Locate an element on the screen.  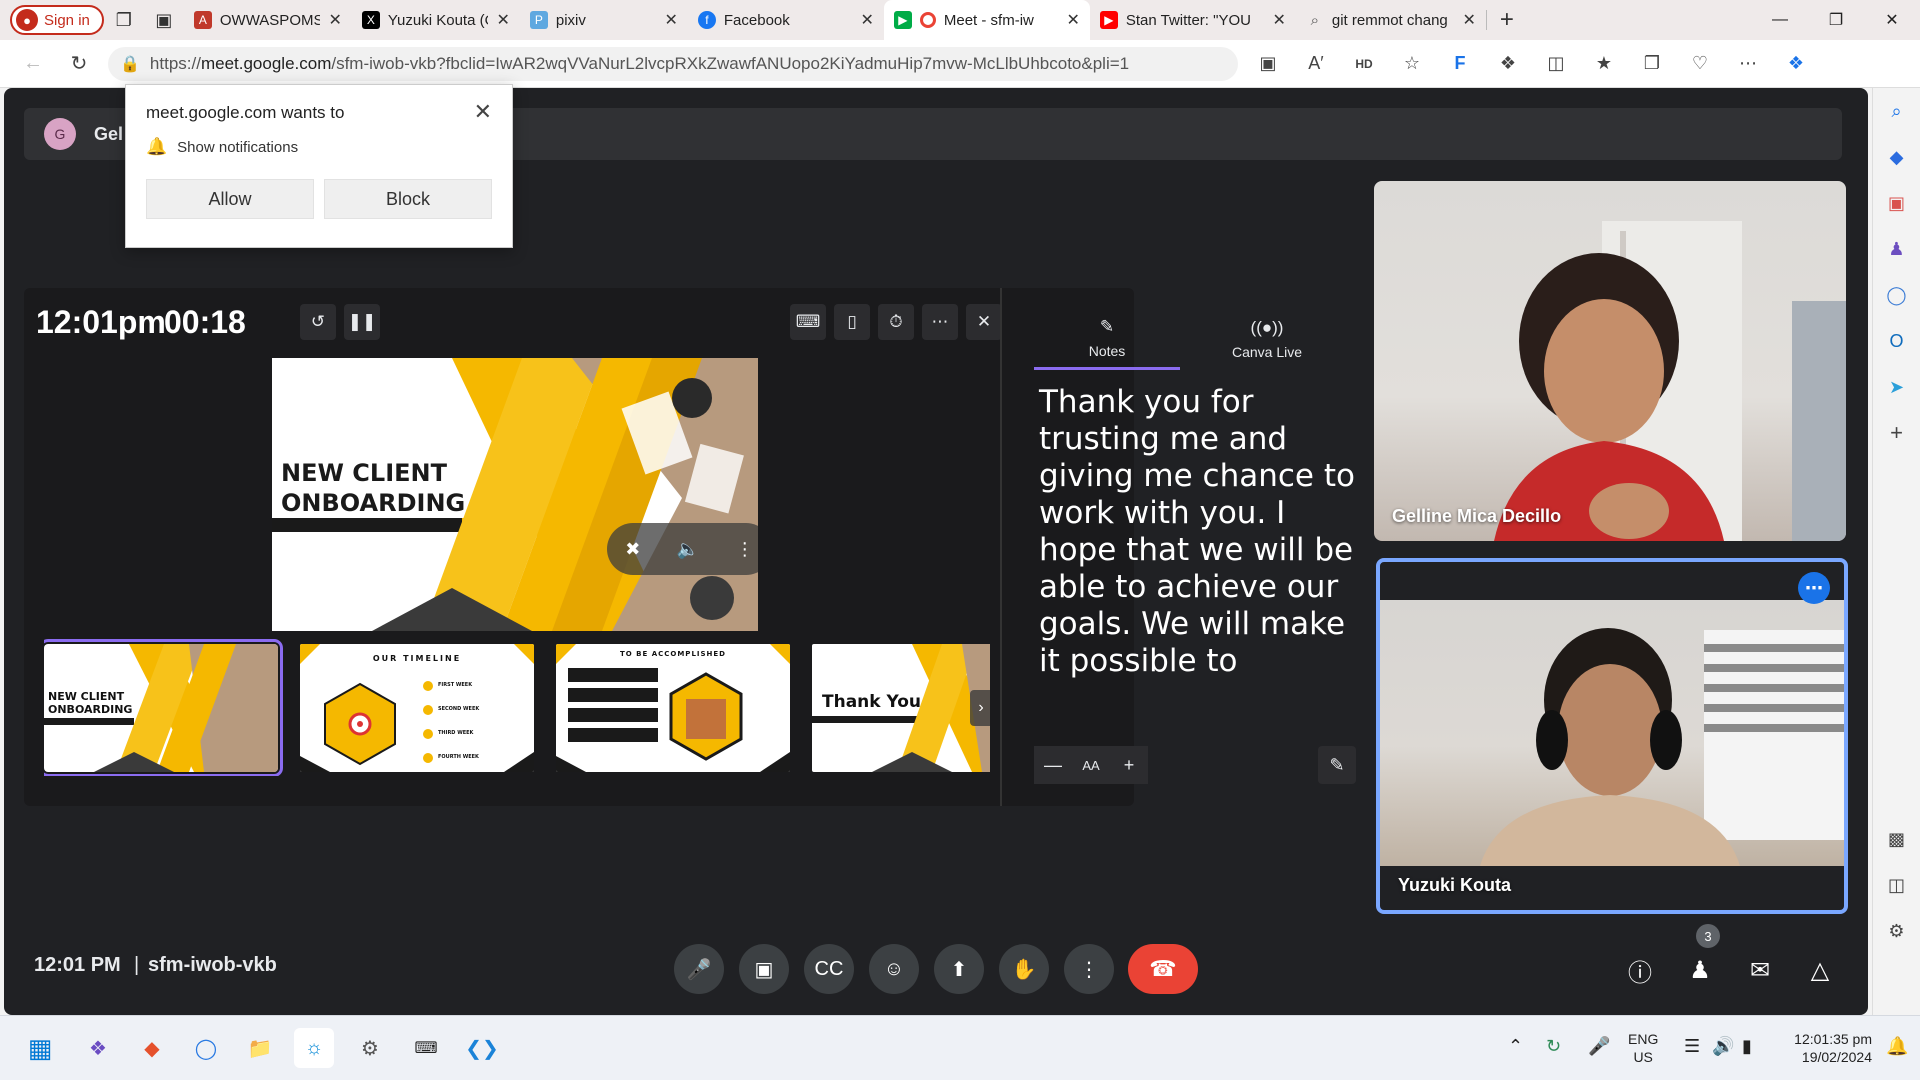
shopping-tag-icon: ◆ is located at coordinates (1897, 157).